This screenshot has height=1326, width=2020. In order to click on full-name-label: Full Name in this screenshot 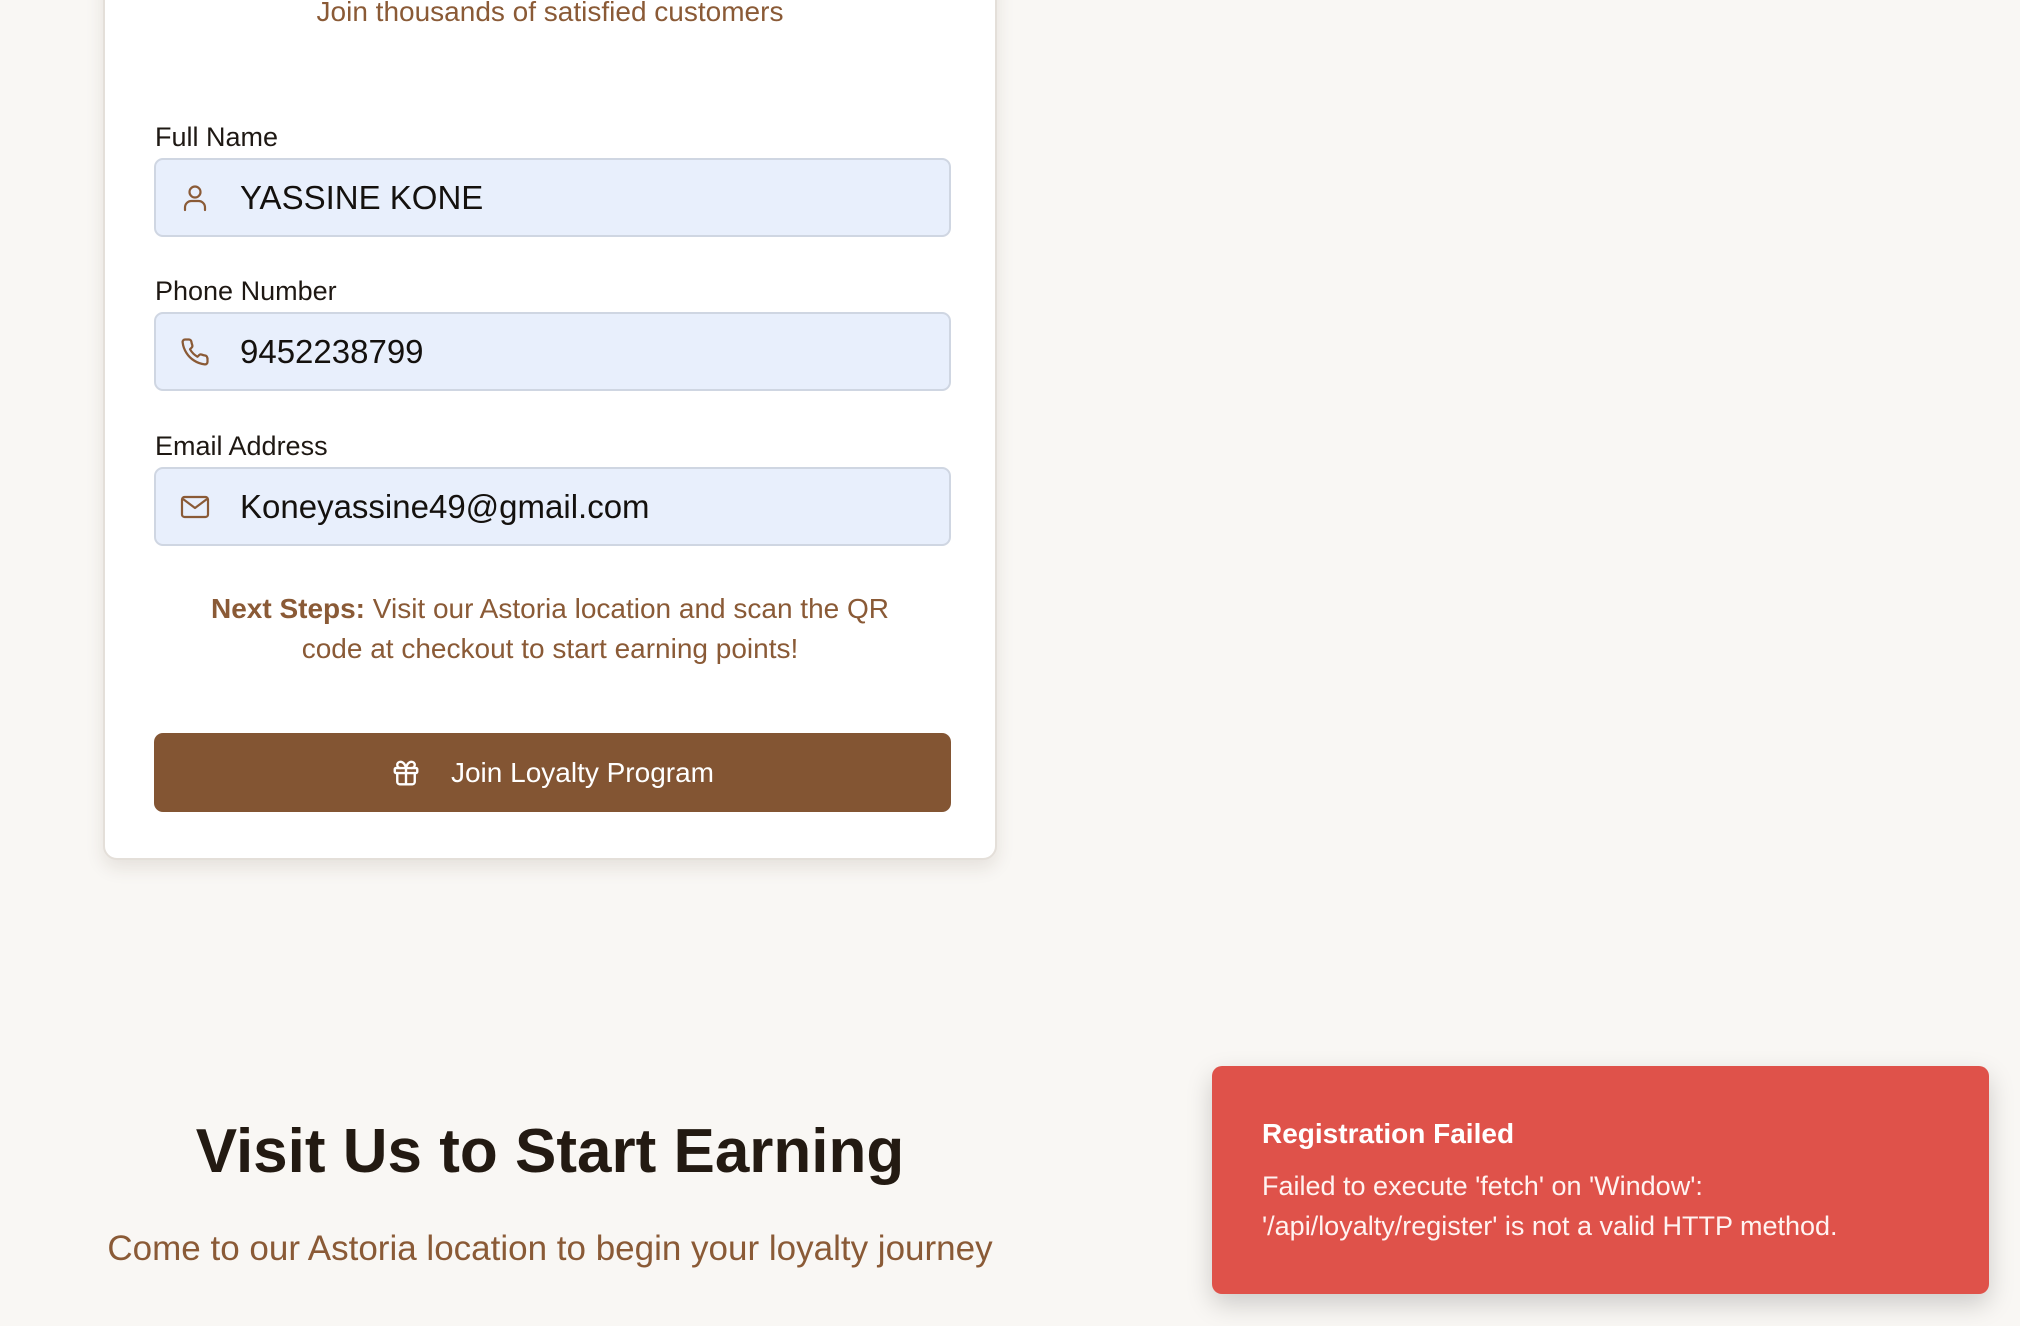, I will do `click(217, 137)`.